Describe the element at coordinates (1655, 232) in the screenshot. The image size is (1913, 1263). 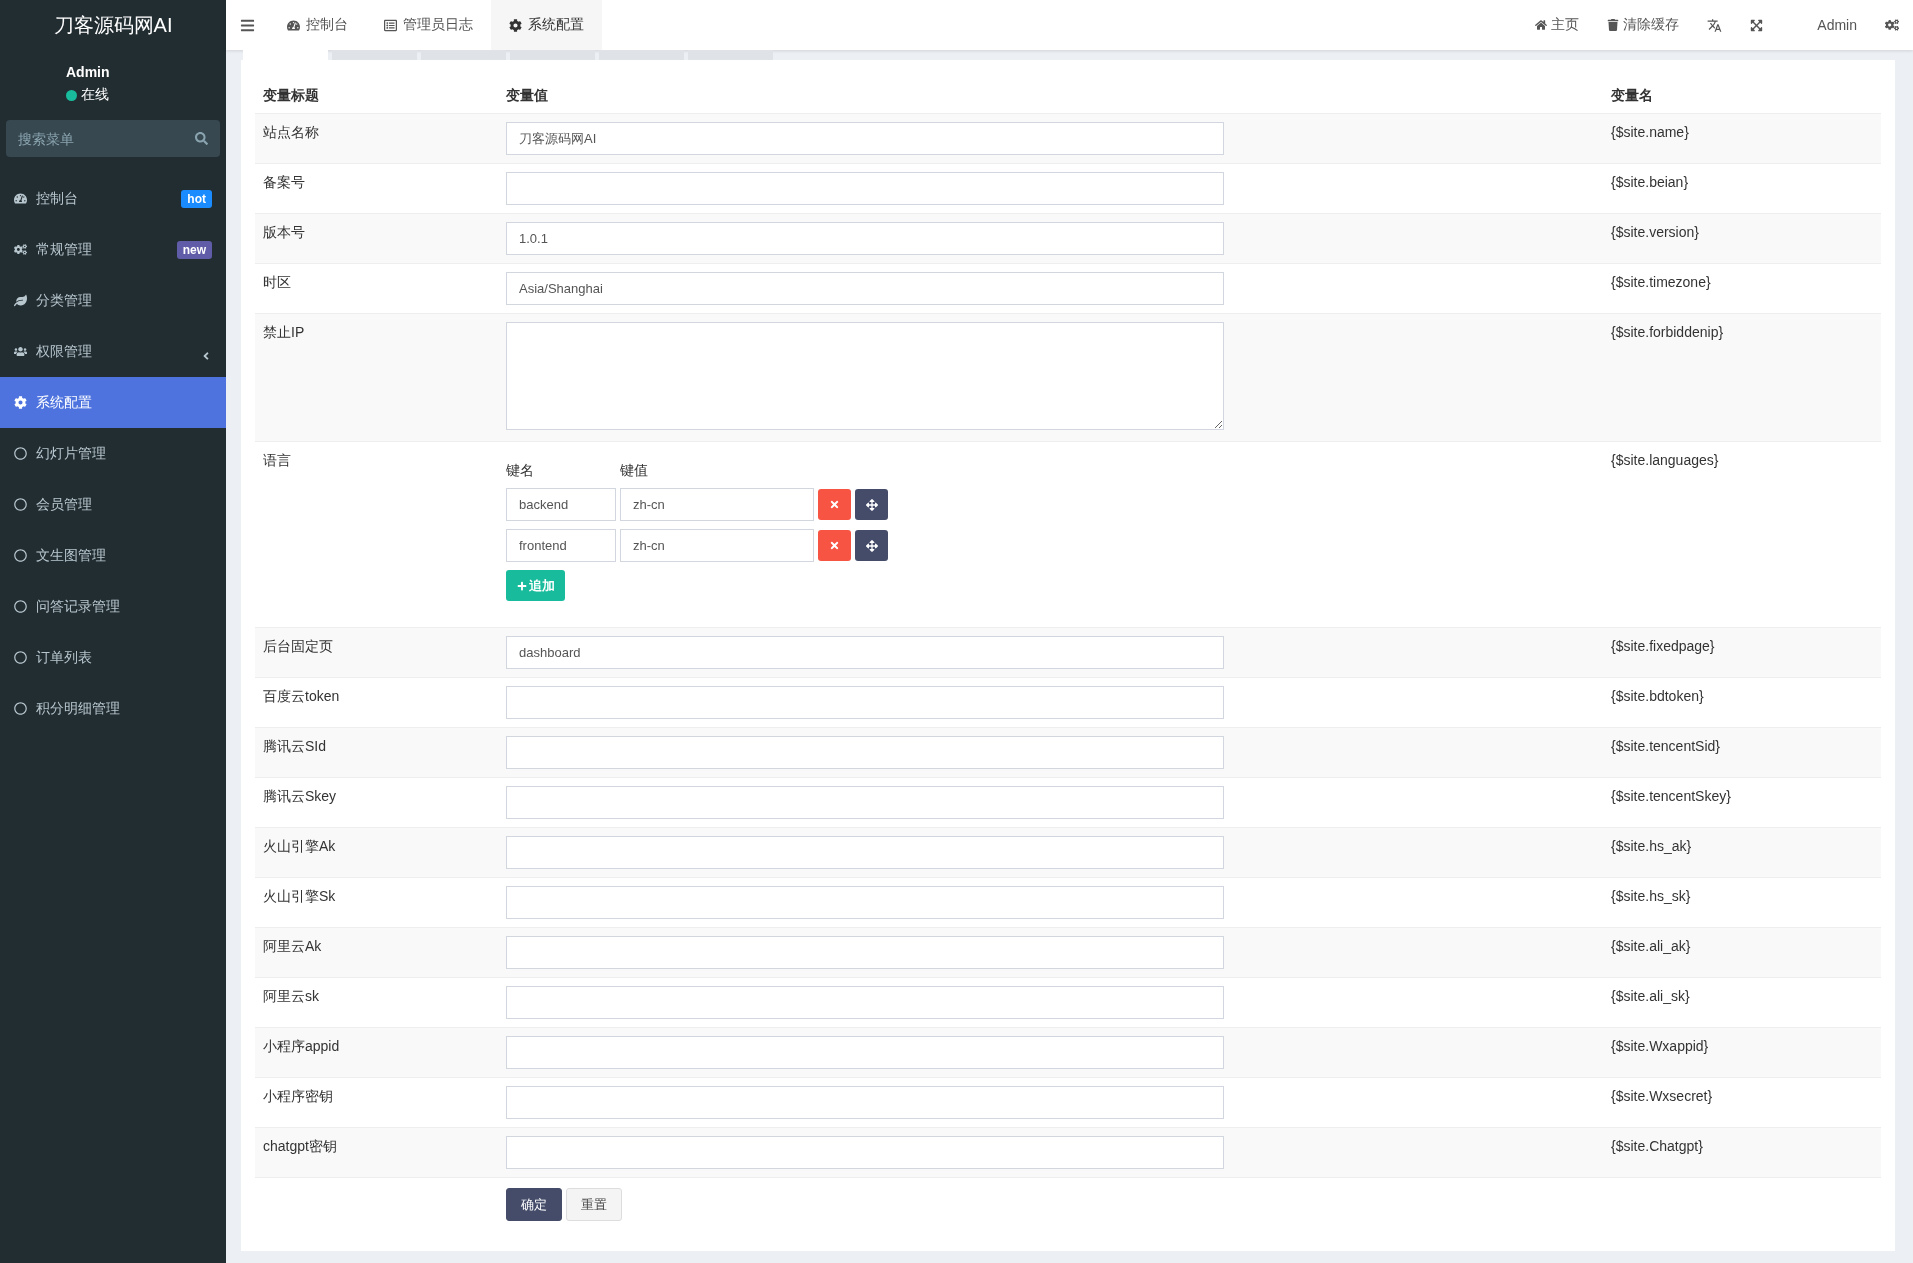
I see `variable-name: {$site.version}` at that location.